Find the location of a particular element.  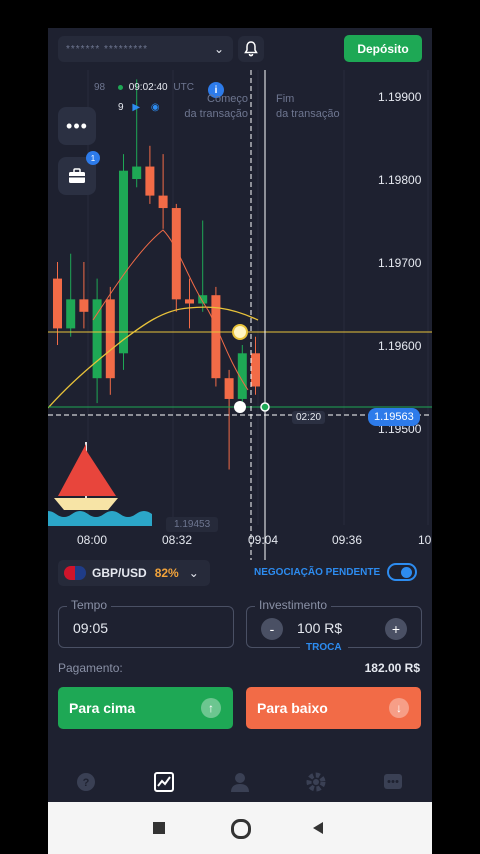

account-selector: ******* ********* ⌄ is located at coordinates (145, 49).